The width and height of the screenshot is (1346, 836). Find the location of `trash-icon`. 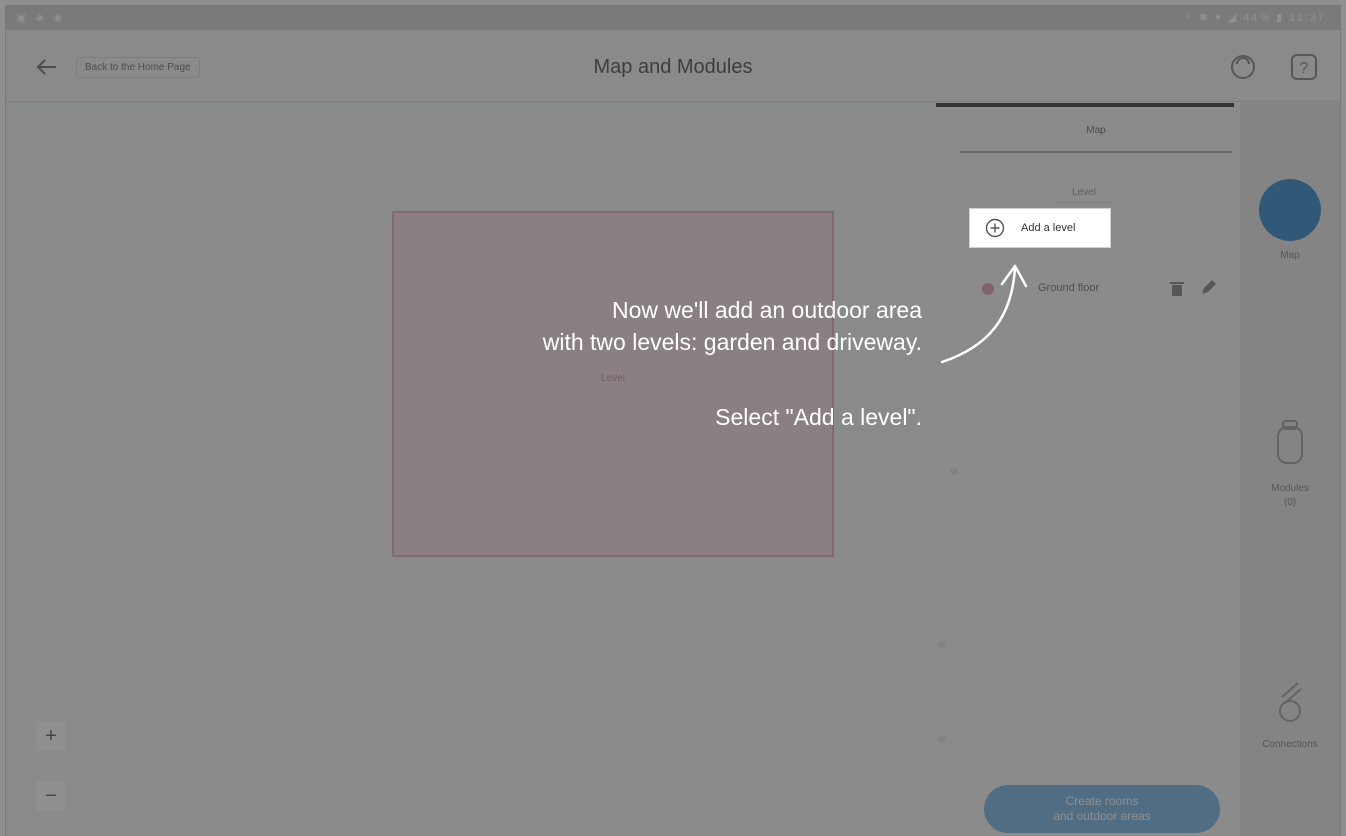

trash-icon is located at coordinates (1177, 289).